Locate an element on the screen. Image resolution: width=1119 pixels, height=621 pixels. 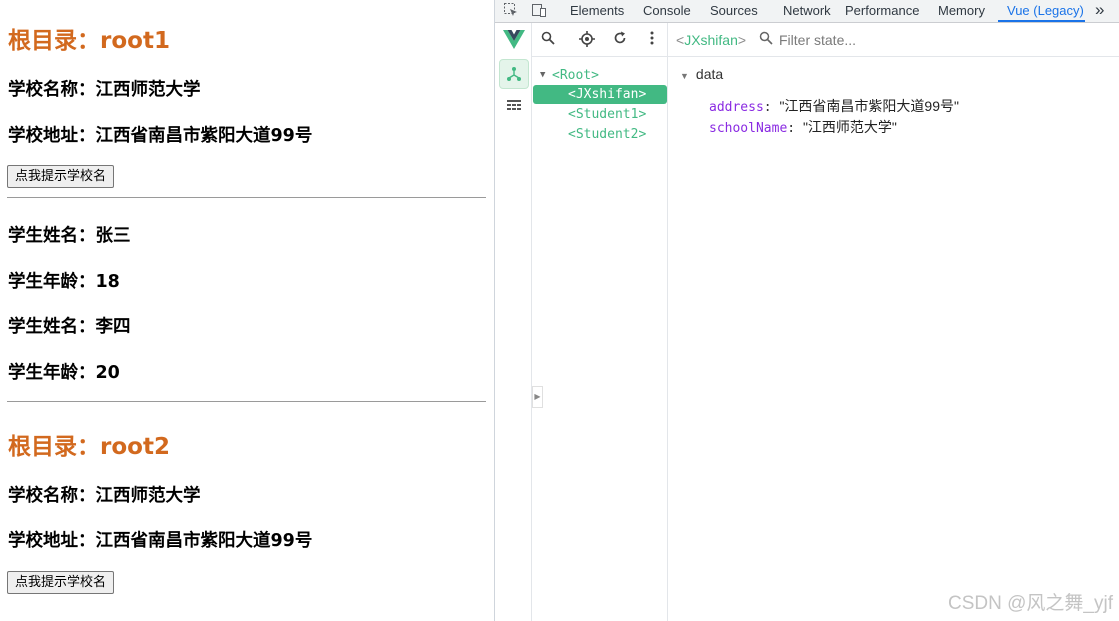
student2-name: 学生姓名：李四 is located at coordinates (69, 327).